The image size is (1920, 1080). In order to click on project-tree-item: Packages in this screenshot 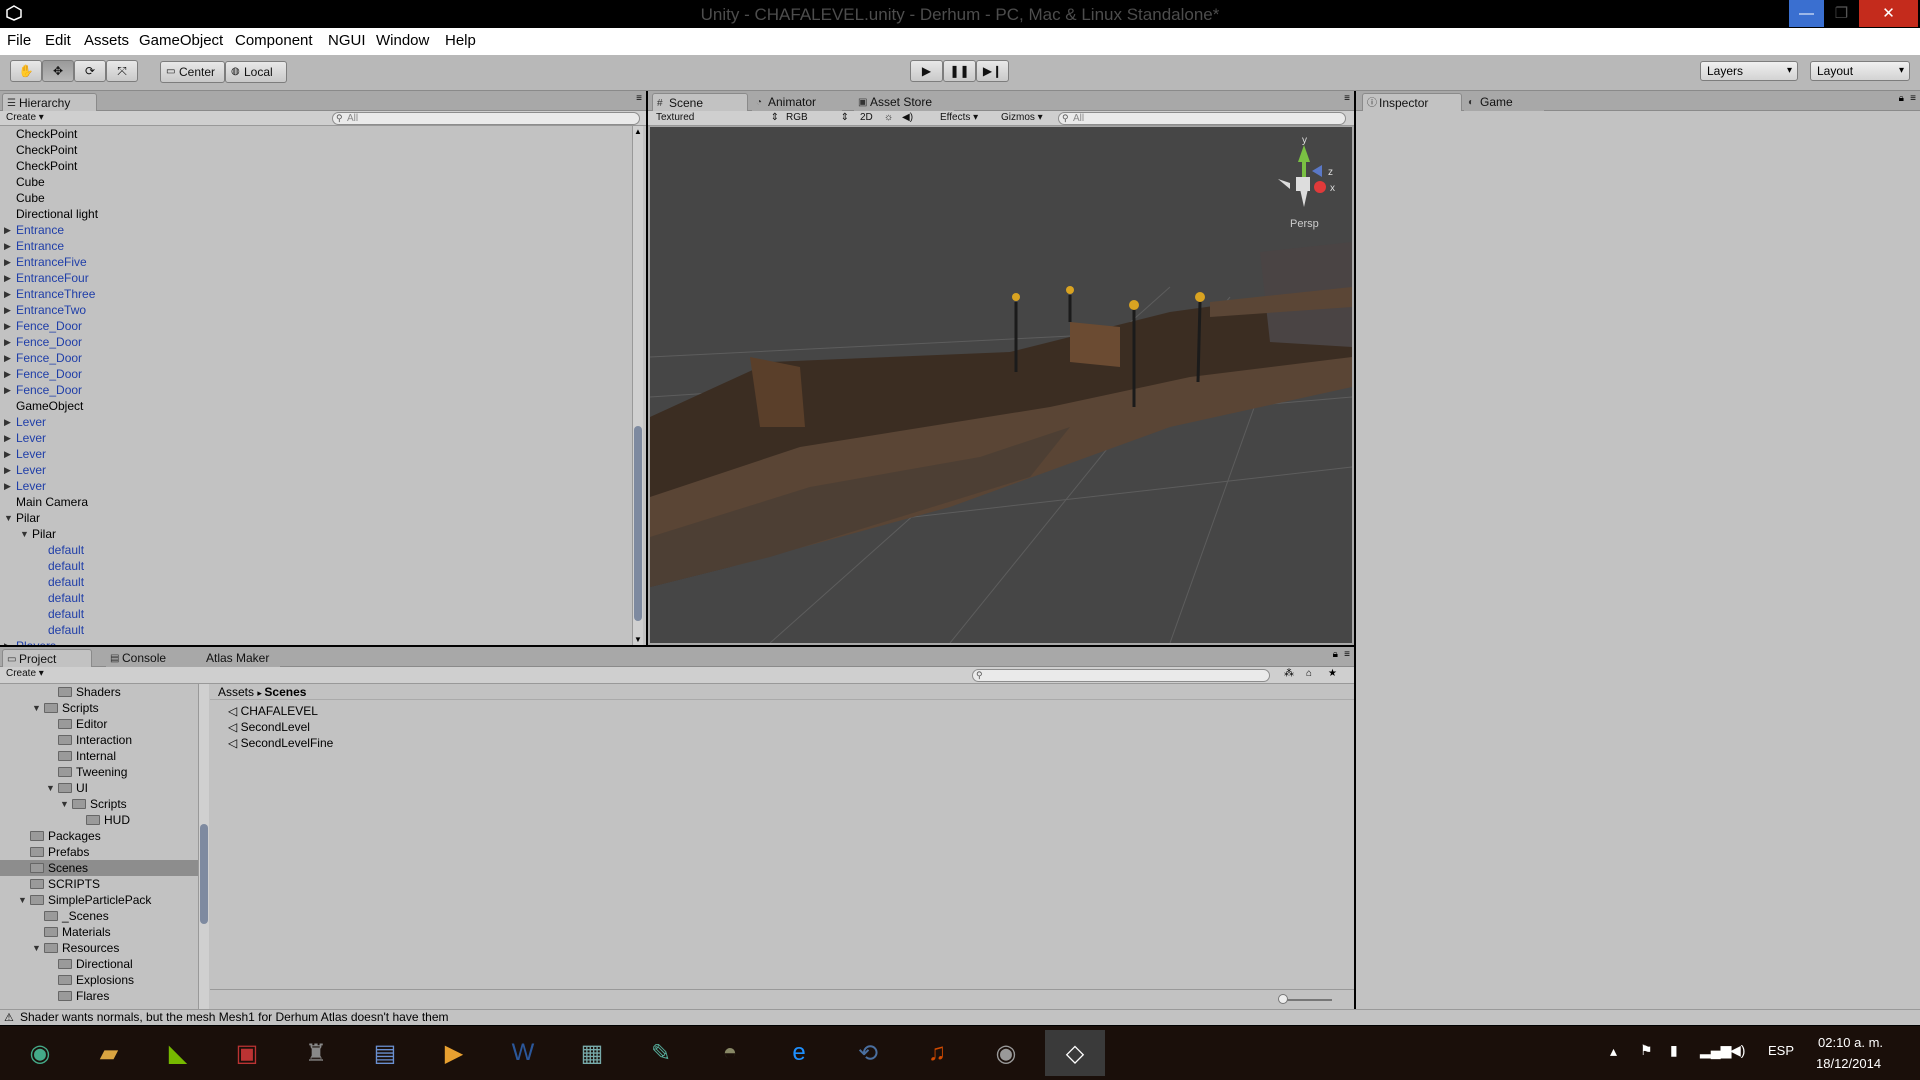, I will do `click(99, 836)`.